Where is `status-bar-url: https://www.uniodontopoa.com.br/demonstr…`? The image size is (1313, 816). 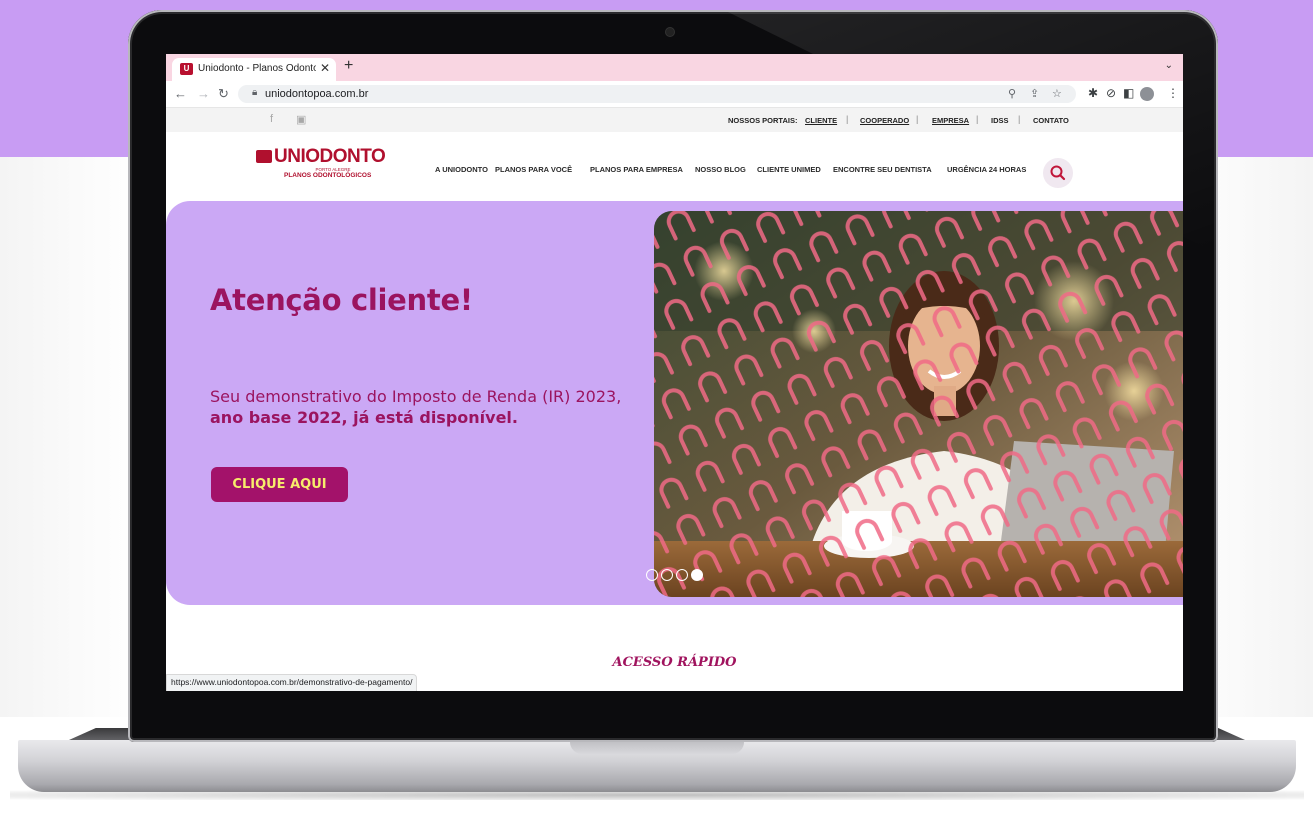
status-bar-url: https://www.uniodontopoa.com.br/demonstr… is located at coordinates (292, 682).